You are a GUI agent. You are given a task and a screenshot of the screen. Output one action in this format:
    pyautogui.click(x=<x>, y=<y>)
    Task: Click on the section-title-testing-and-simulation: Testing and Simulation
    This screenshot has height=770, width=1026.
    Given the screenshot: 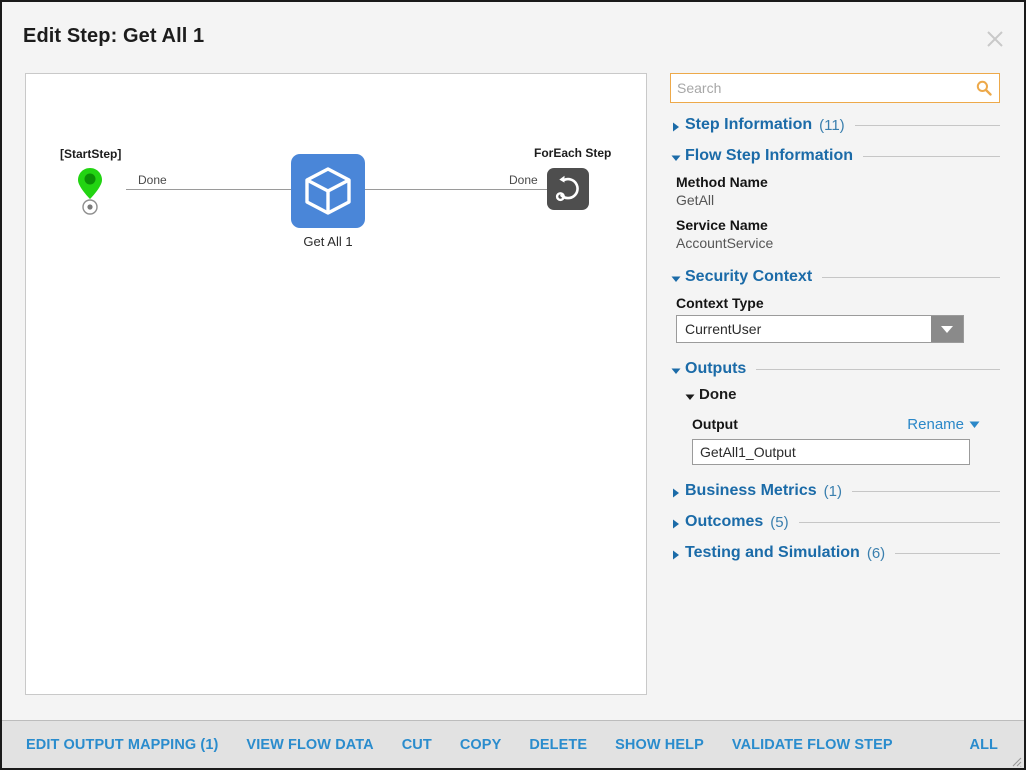 What is the action you would take?
    pyautogui.click(x=772, y=552)
    